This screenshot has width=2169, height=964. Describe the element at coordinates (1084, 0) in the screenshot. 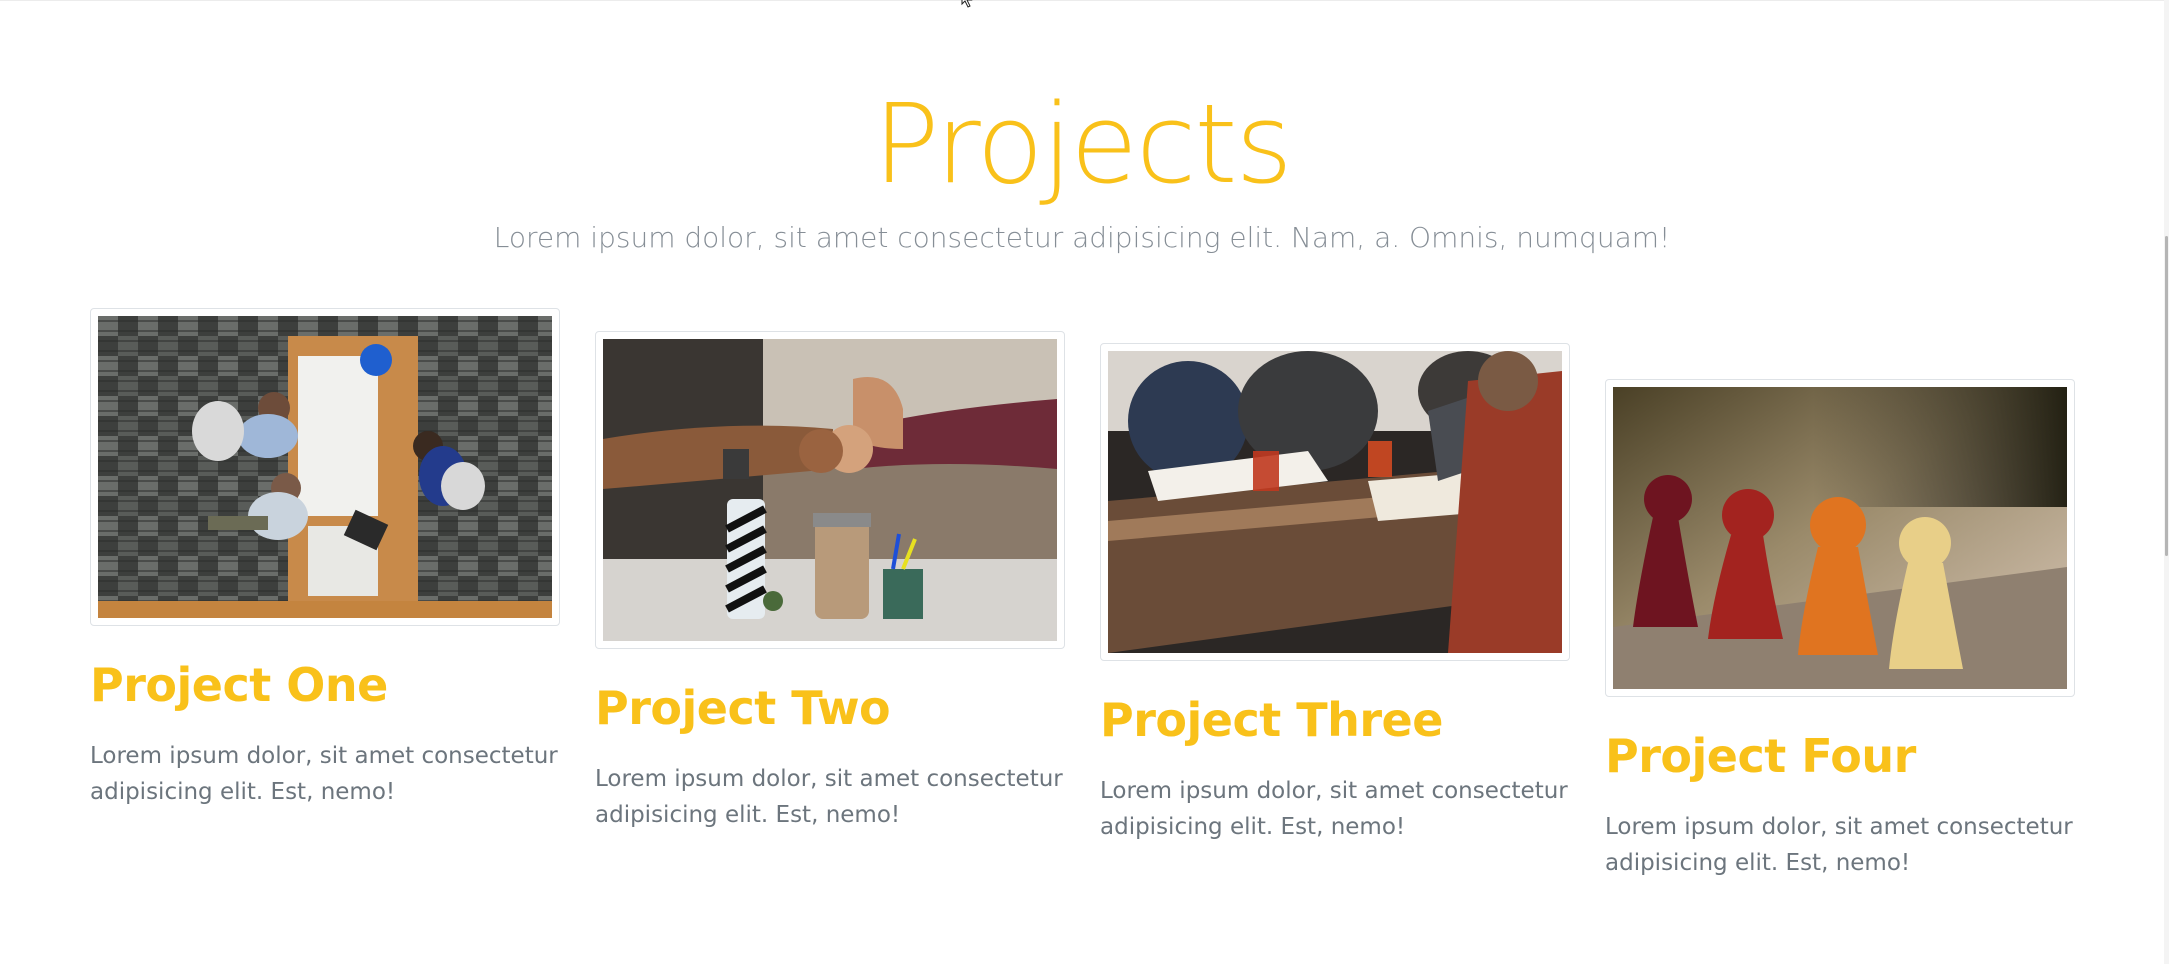

I see `top-divider` at that location.